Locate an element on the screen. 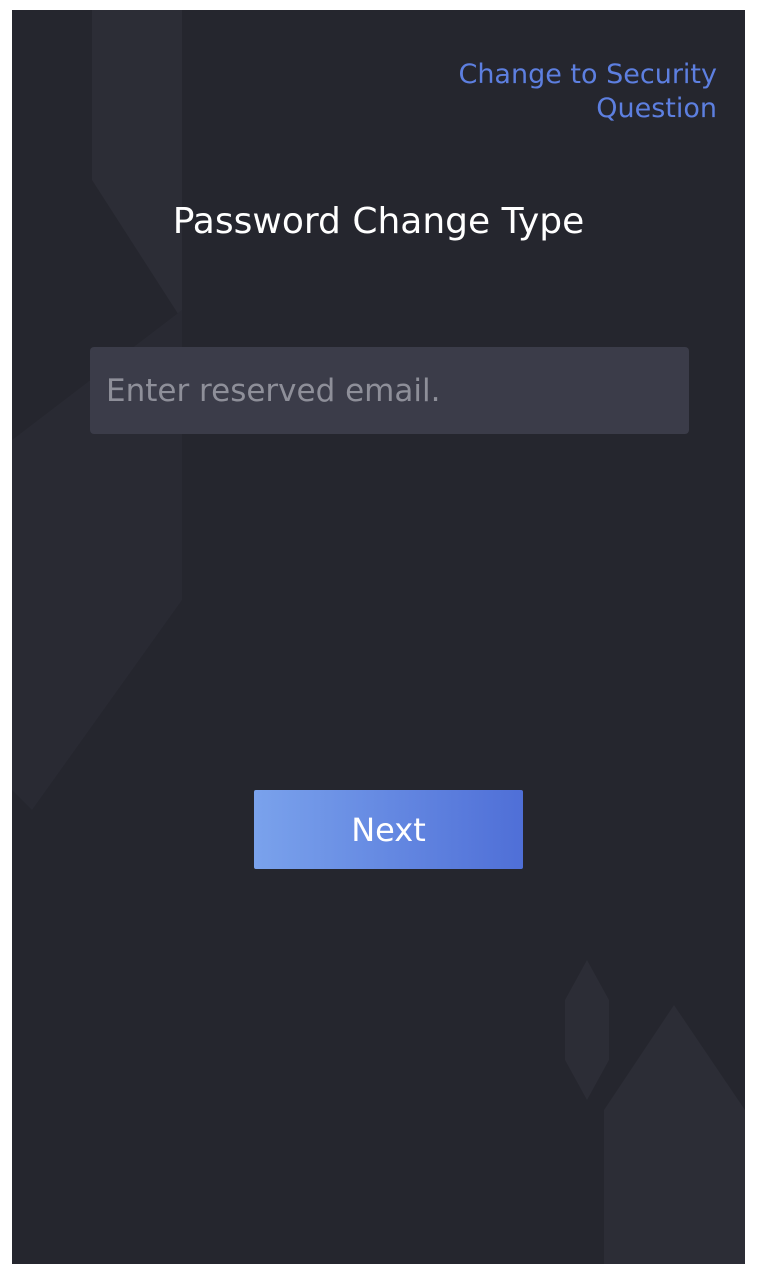 This screenshot has width=757, height=1264. bg-shape-left-upper is located at coordinates (137, 165).